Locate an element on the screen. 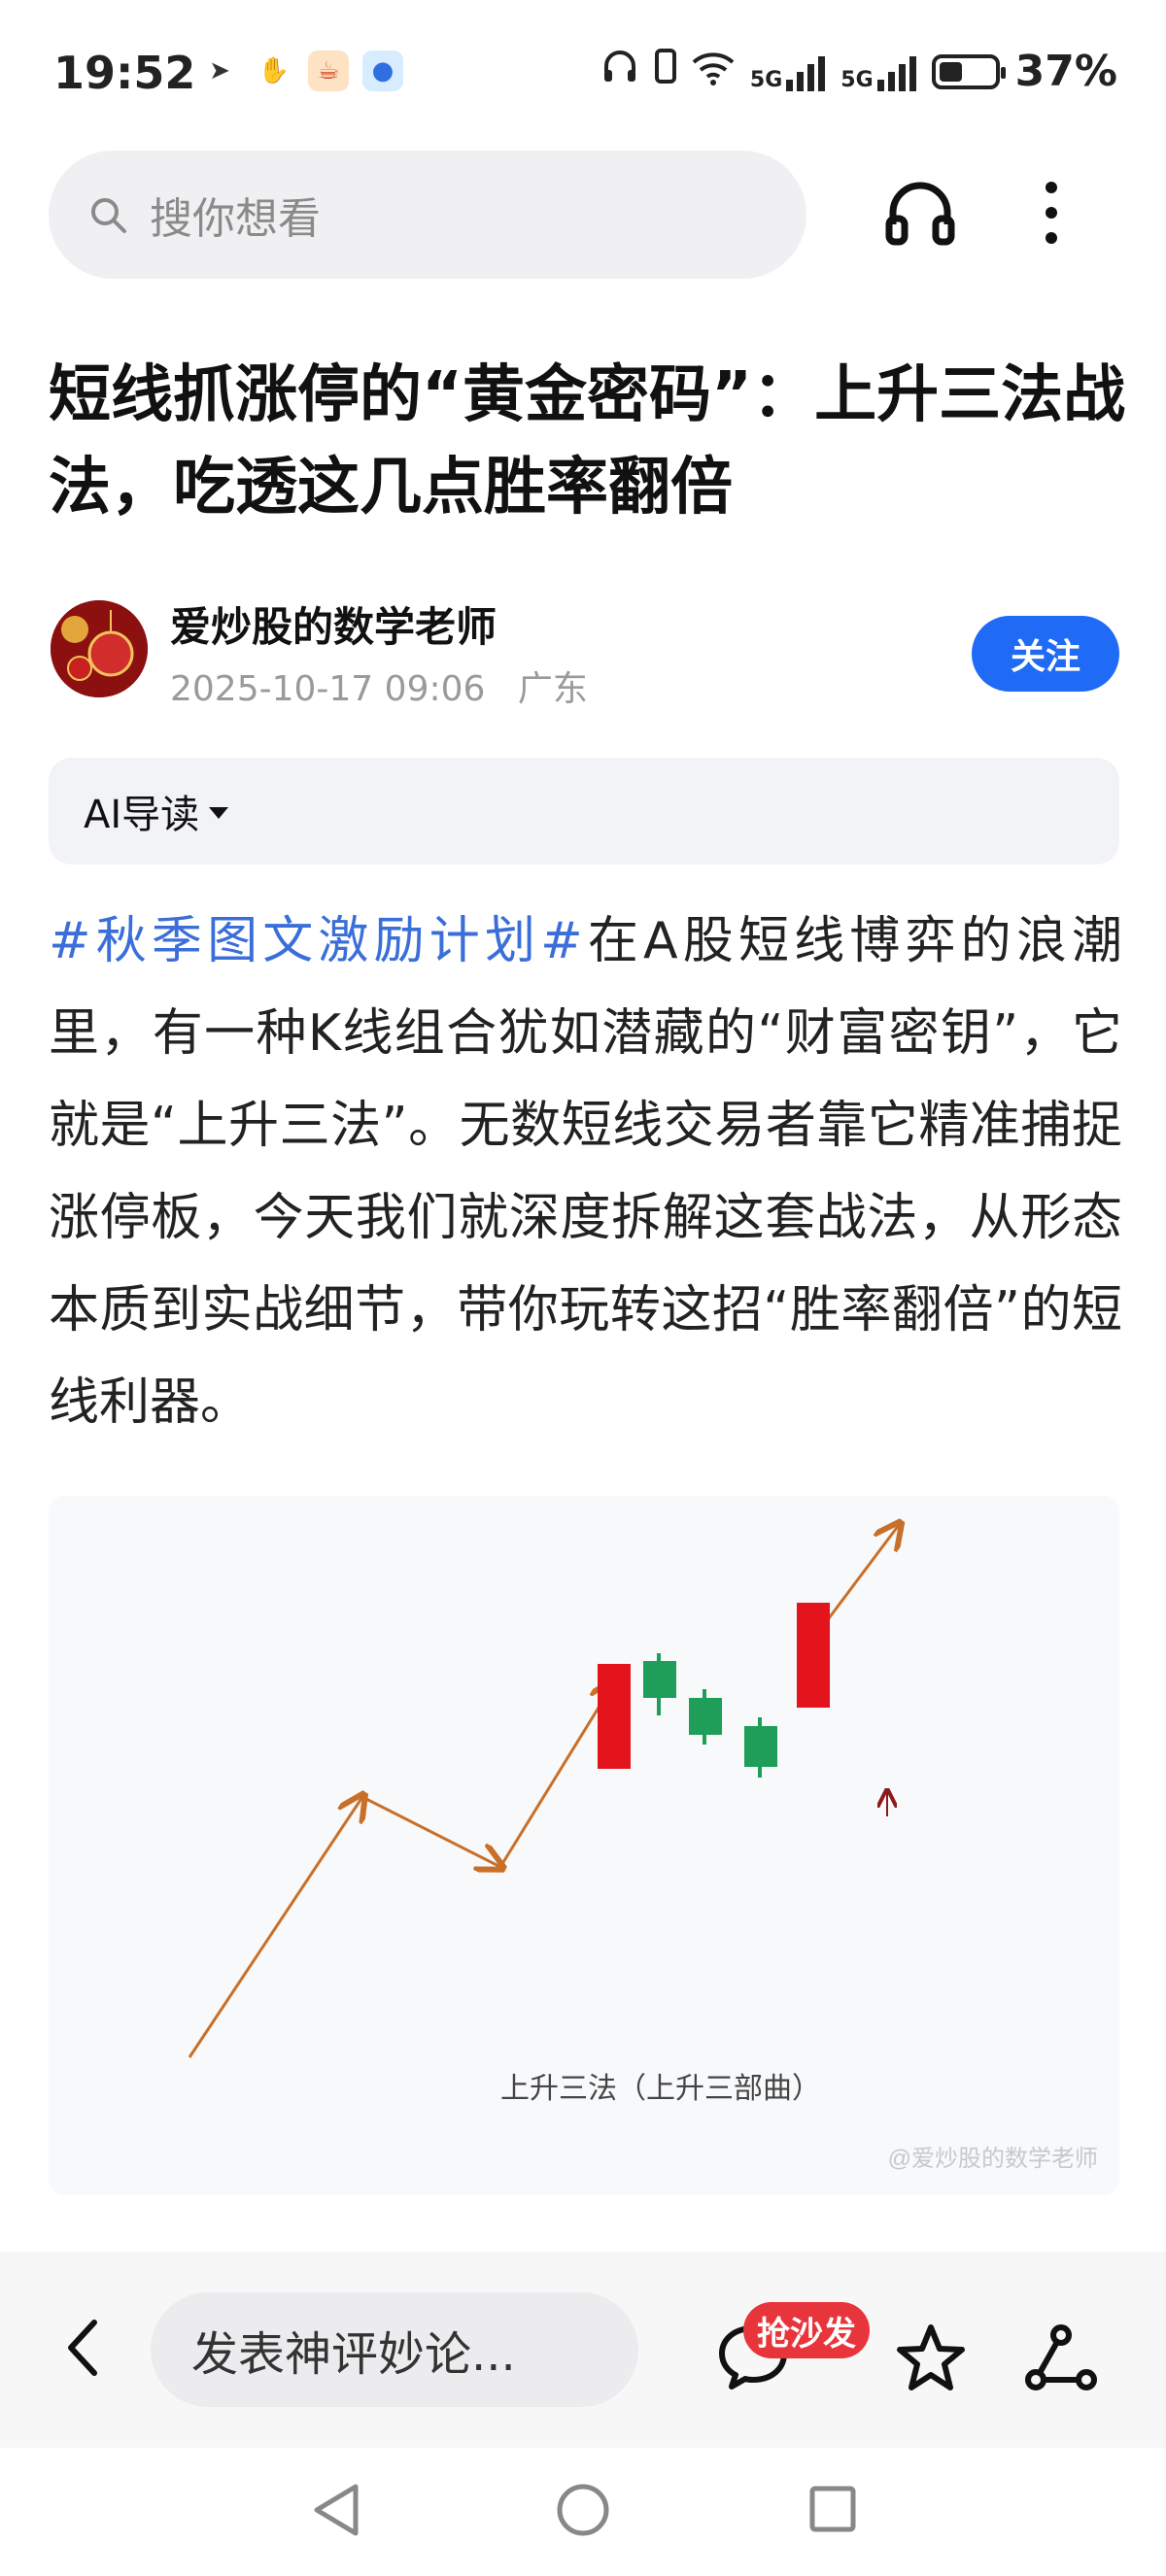 The image size is (1166, 2576). more-options-button is located at coordinates (1051, 214).